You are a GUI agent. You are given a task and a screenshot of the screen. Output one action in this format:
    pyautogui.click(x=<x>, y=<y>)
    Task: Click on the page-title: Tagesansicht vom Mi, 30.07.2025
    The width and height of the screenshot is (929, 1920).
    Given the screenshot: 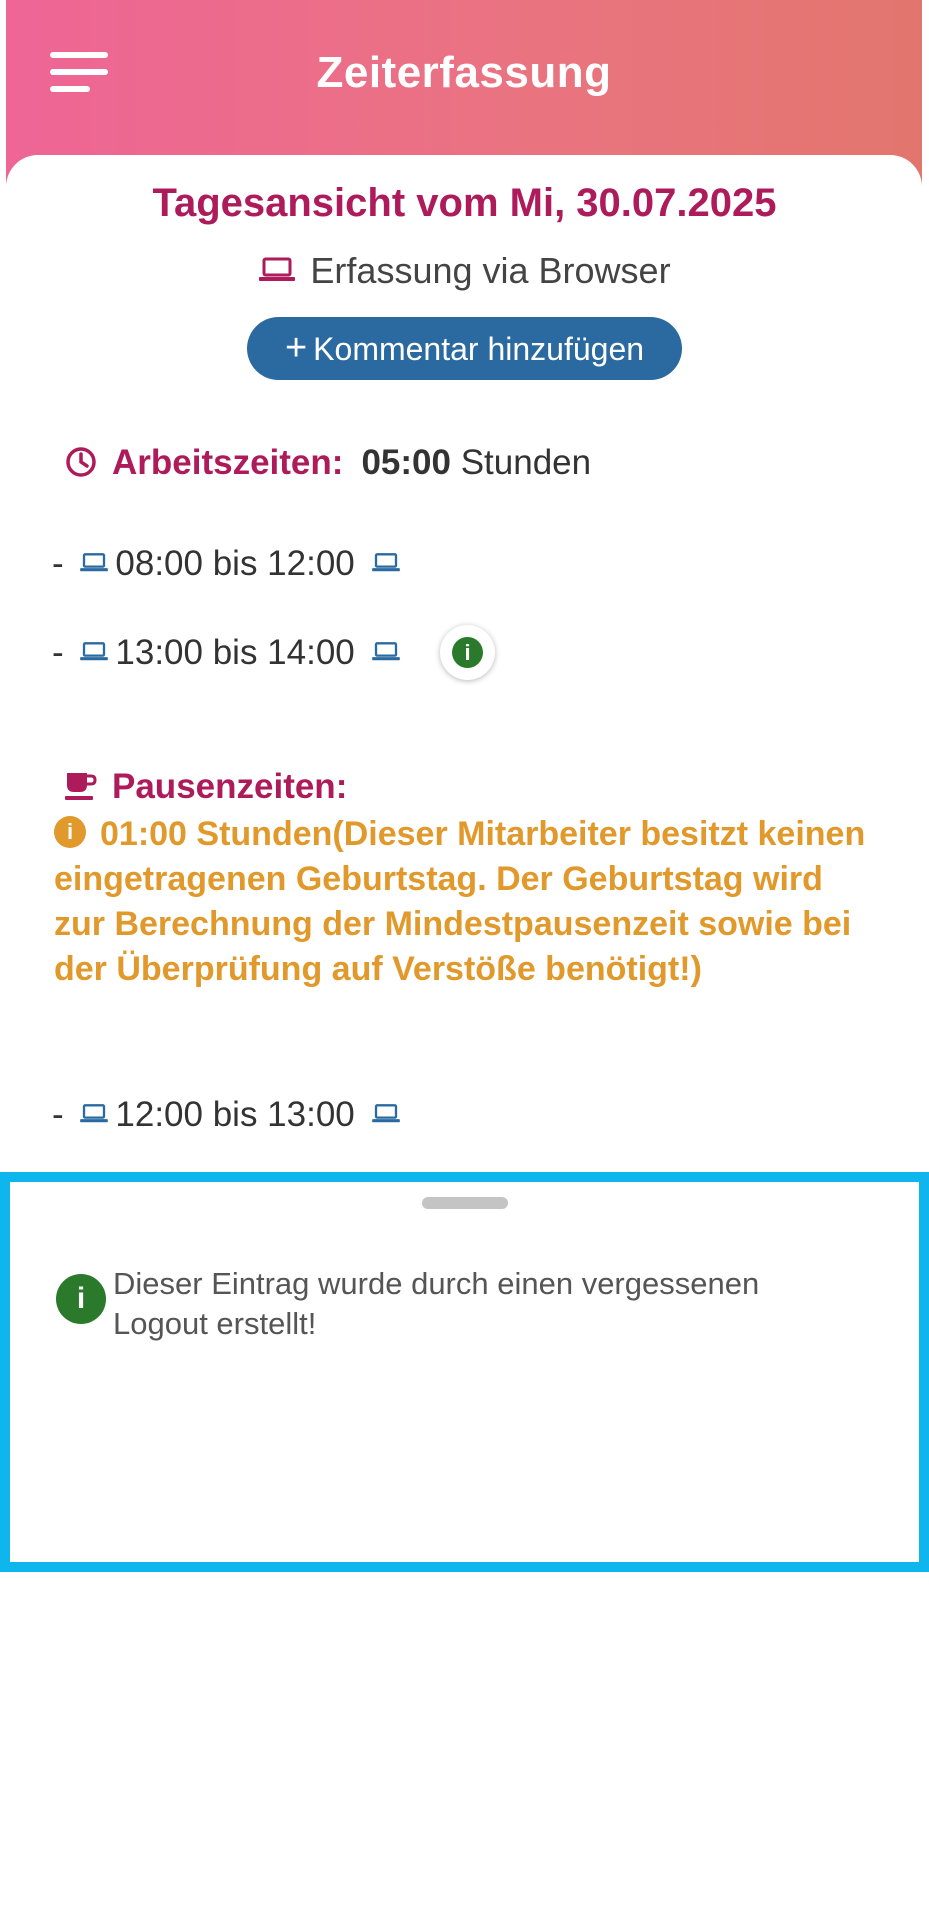 What is the action you would take?
    pyautogui.click(x=464, y=203)
    